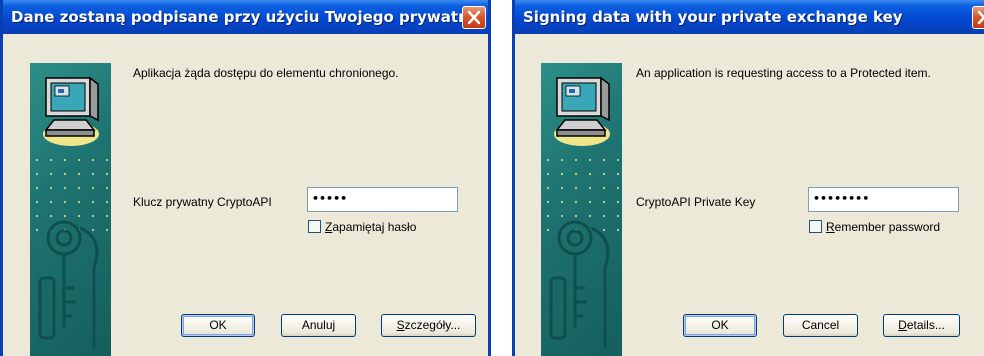 This screenshot has height=356, width=984. What do you see at coordinates (883, 199) in the screenshot?
I see `password-input: ••••••••` at bounding box center [883, 199].